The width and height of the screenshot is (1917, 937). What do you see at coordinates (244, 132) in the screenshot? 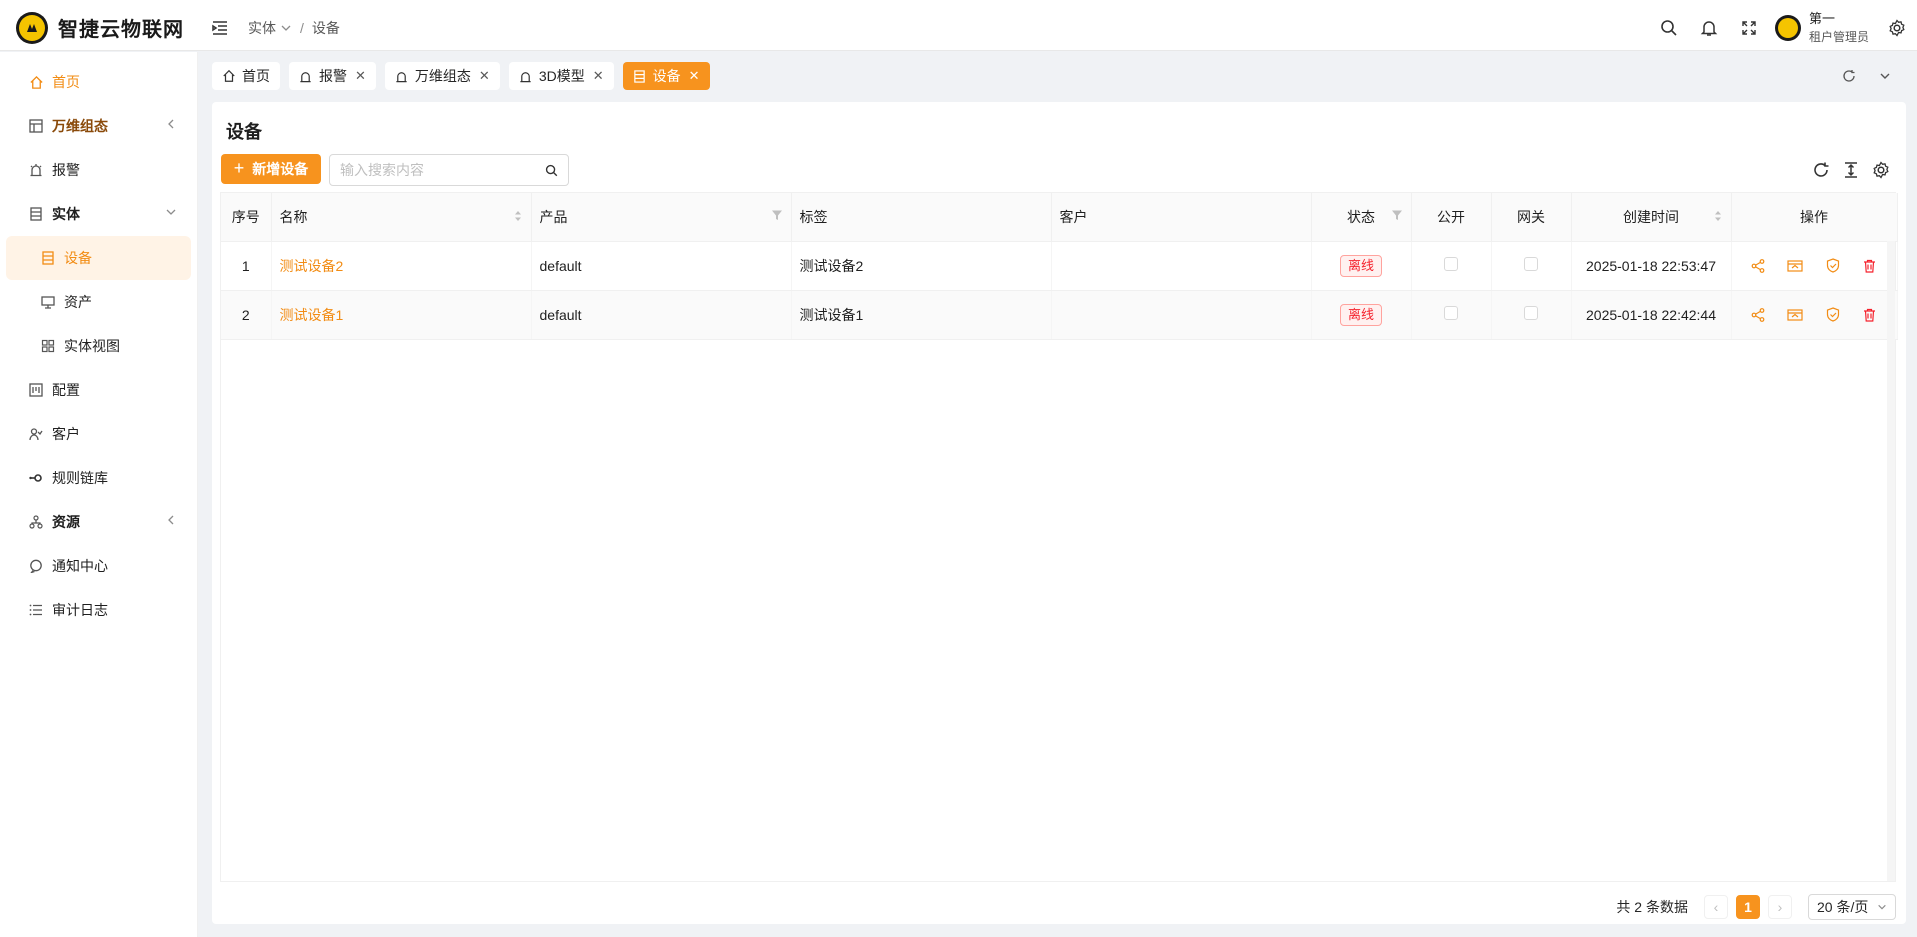
I see `page-title: 设备` at bounding box center [244, 132].